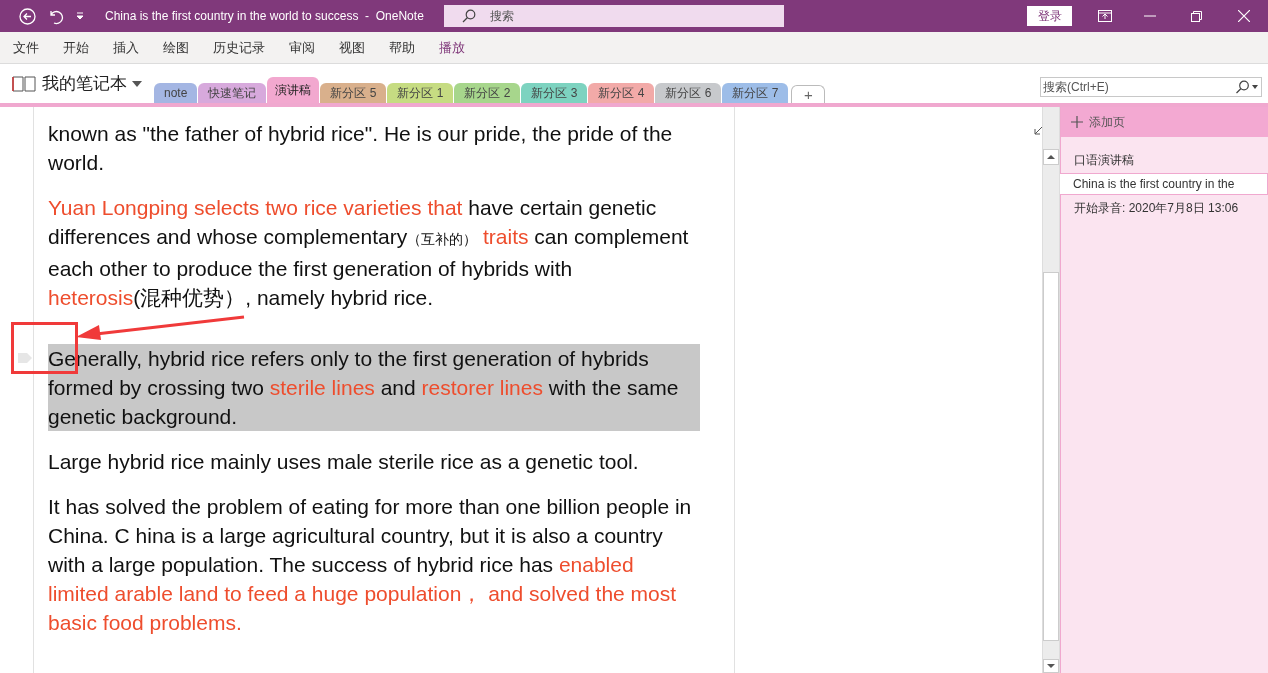 The width and height of the screenshot is (1268, 673). I want to click on add-page-button: 添加页, so click(1164, 122).